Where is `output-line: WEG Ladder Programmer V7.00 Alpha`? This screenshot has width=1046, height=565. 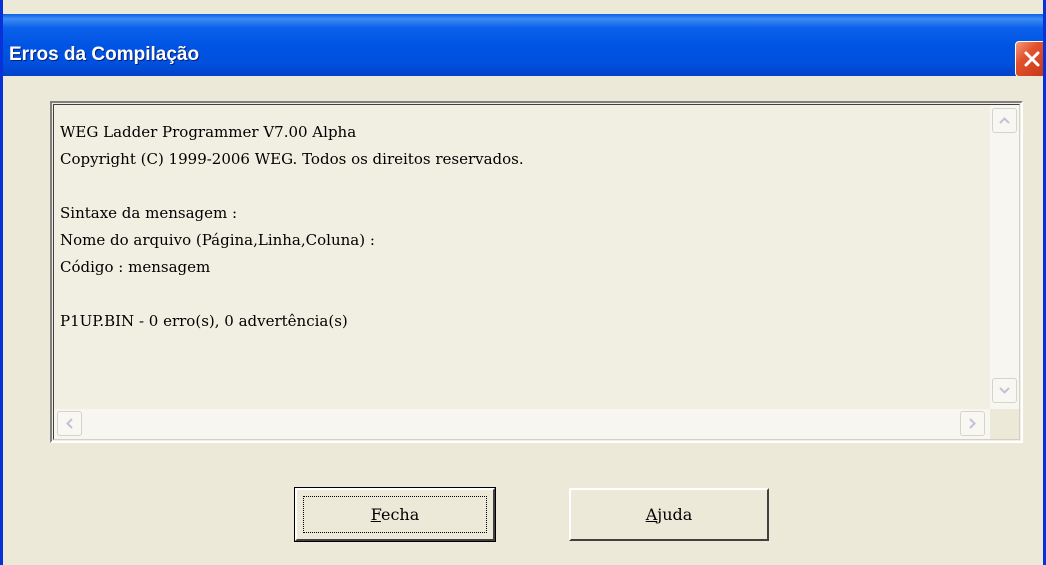 output-line: WEG Ladder Programmer V7.00 Alpha is located at coordinates (208, 132).